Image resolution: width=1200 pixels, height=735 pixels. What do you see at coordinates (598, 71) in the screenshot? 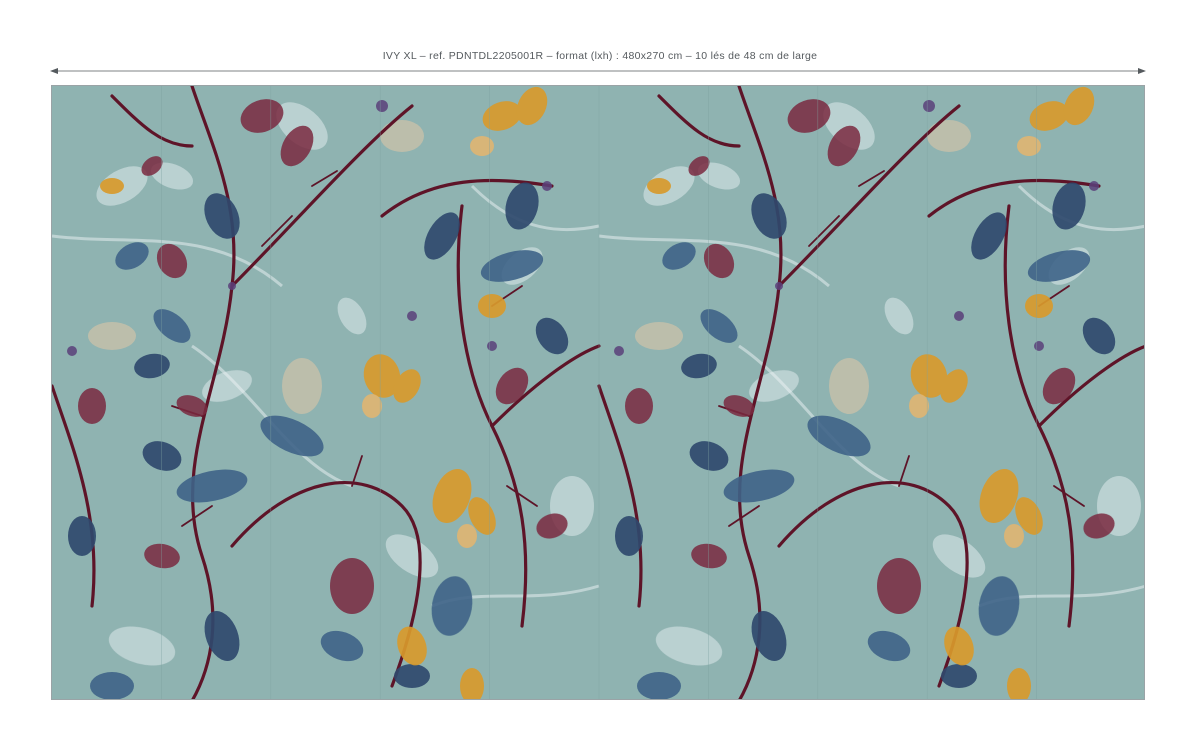
I see `width-dimension-arrow` at bounding box center [598, 71].